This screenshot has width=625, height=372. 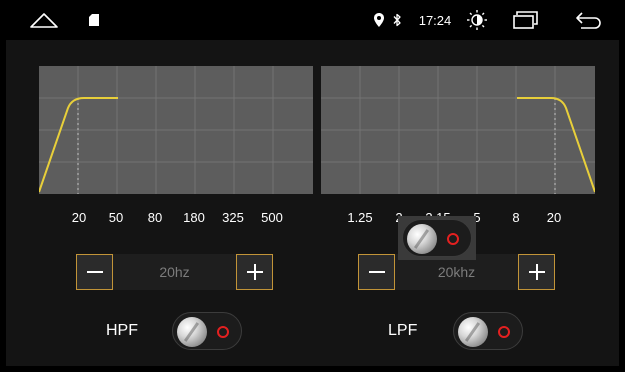 I want to click on brightness-icon, so click(x=477, y=20).